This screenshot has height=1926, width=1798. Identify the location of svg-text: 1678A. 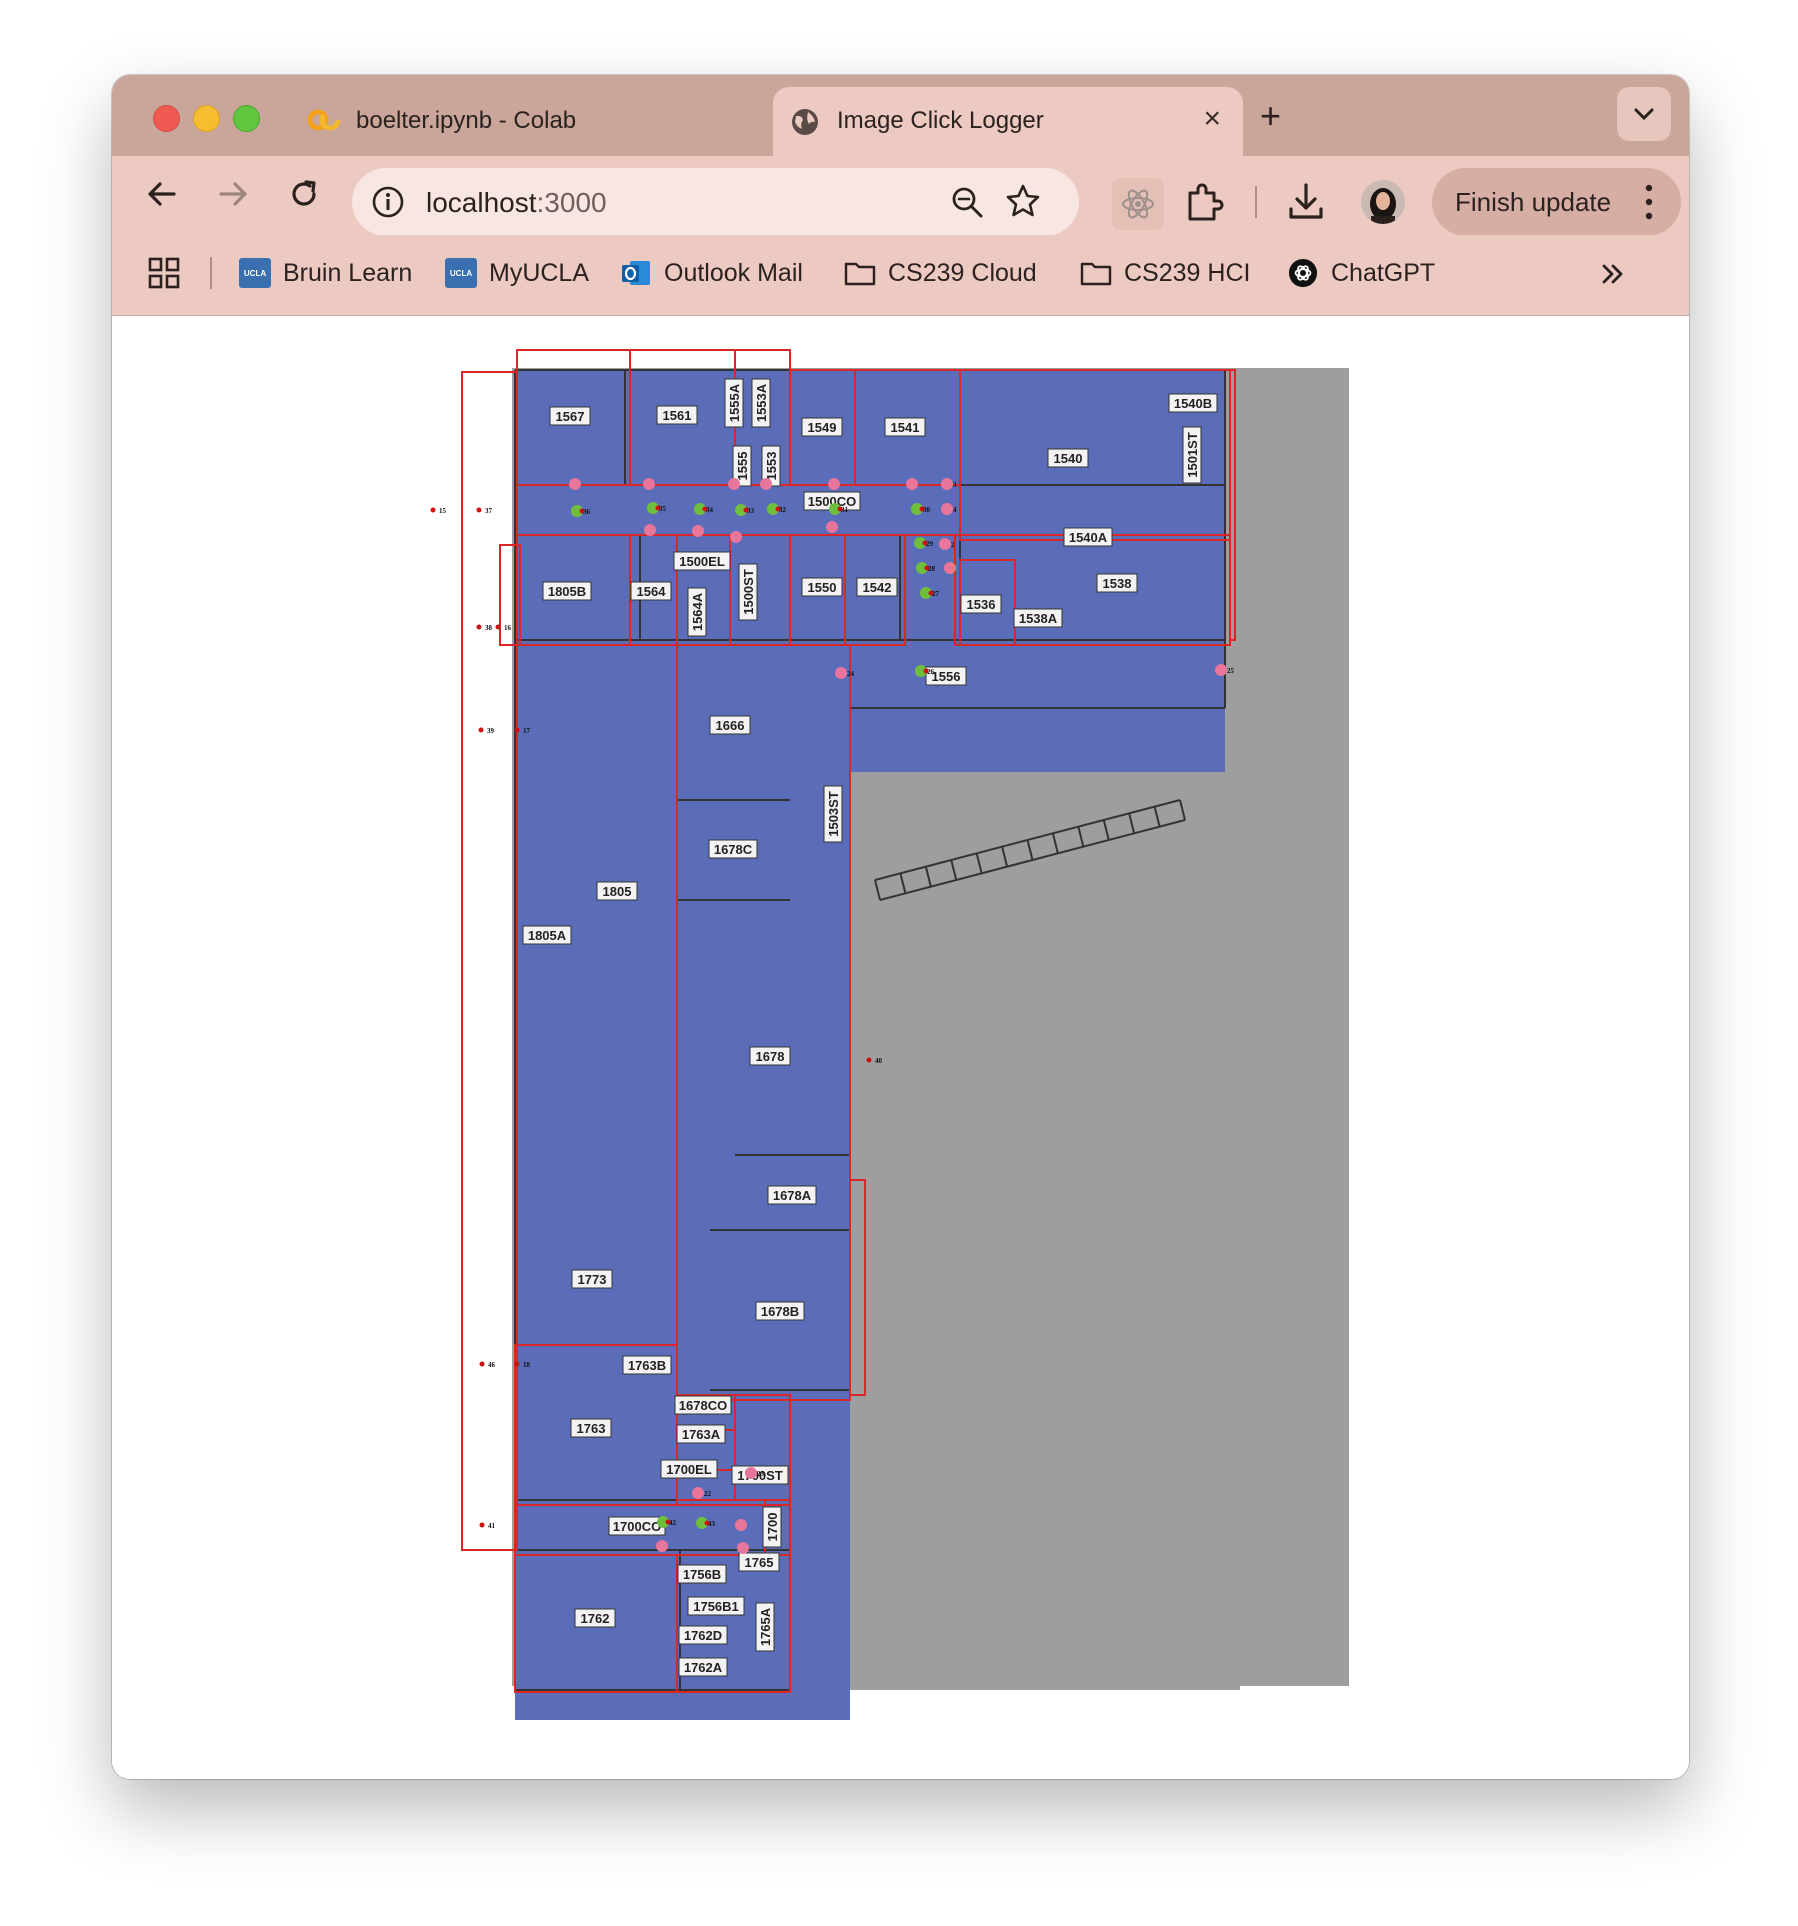
(792, 1195).